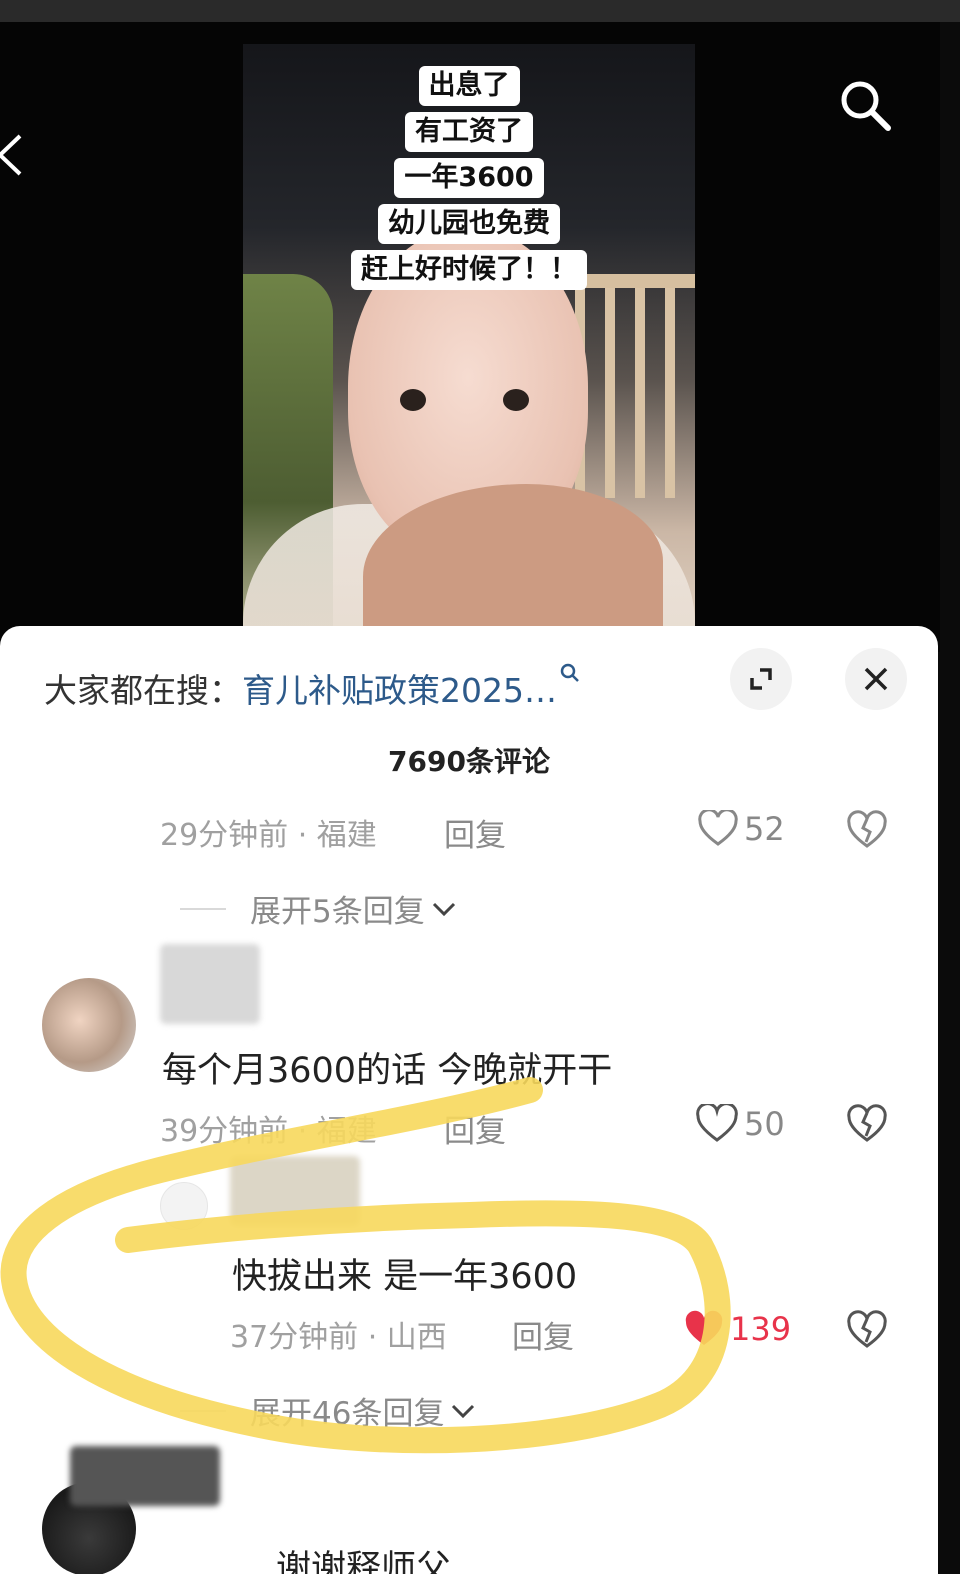 Image resolution: width=960 pixels, height=1574 pixels. I want to click on comment-3-time: 37分钟前, so click(294, 1337).